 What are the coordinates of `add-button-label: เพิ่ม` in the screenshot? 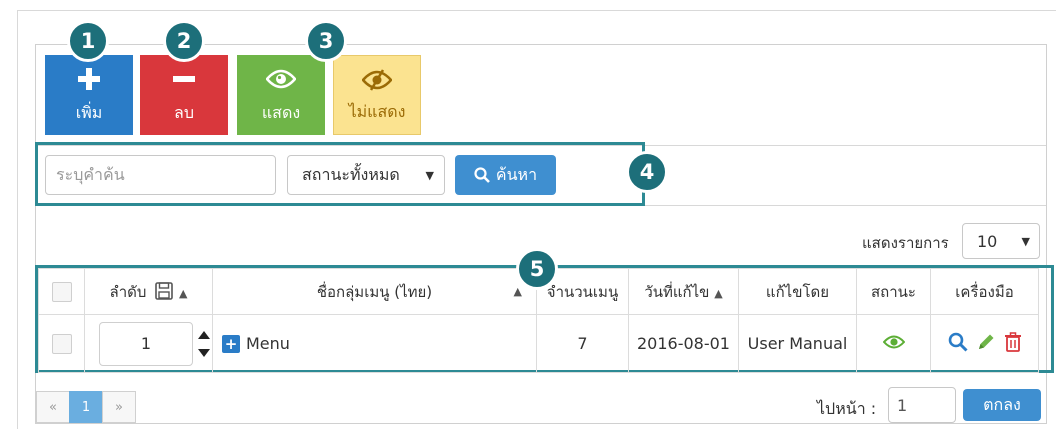 It's located at (89, 112).